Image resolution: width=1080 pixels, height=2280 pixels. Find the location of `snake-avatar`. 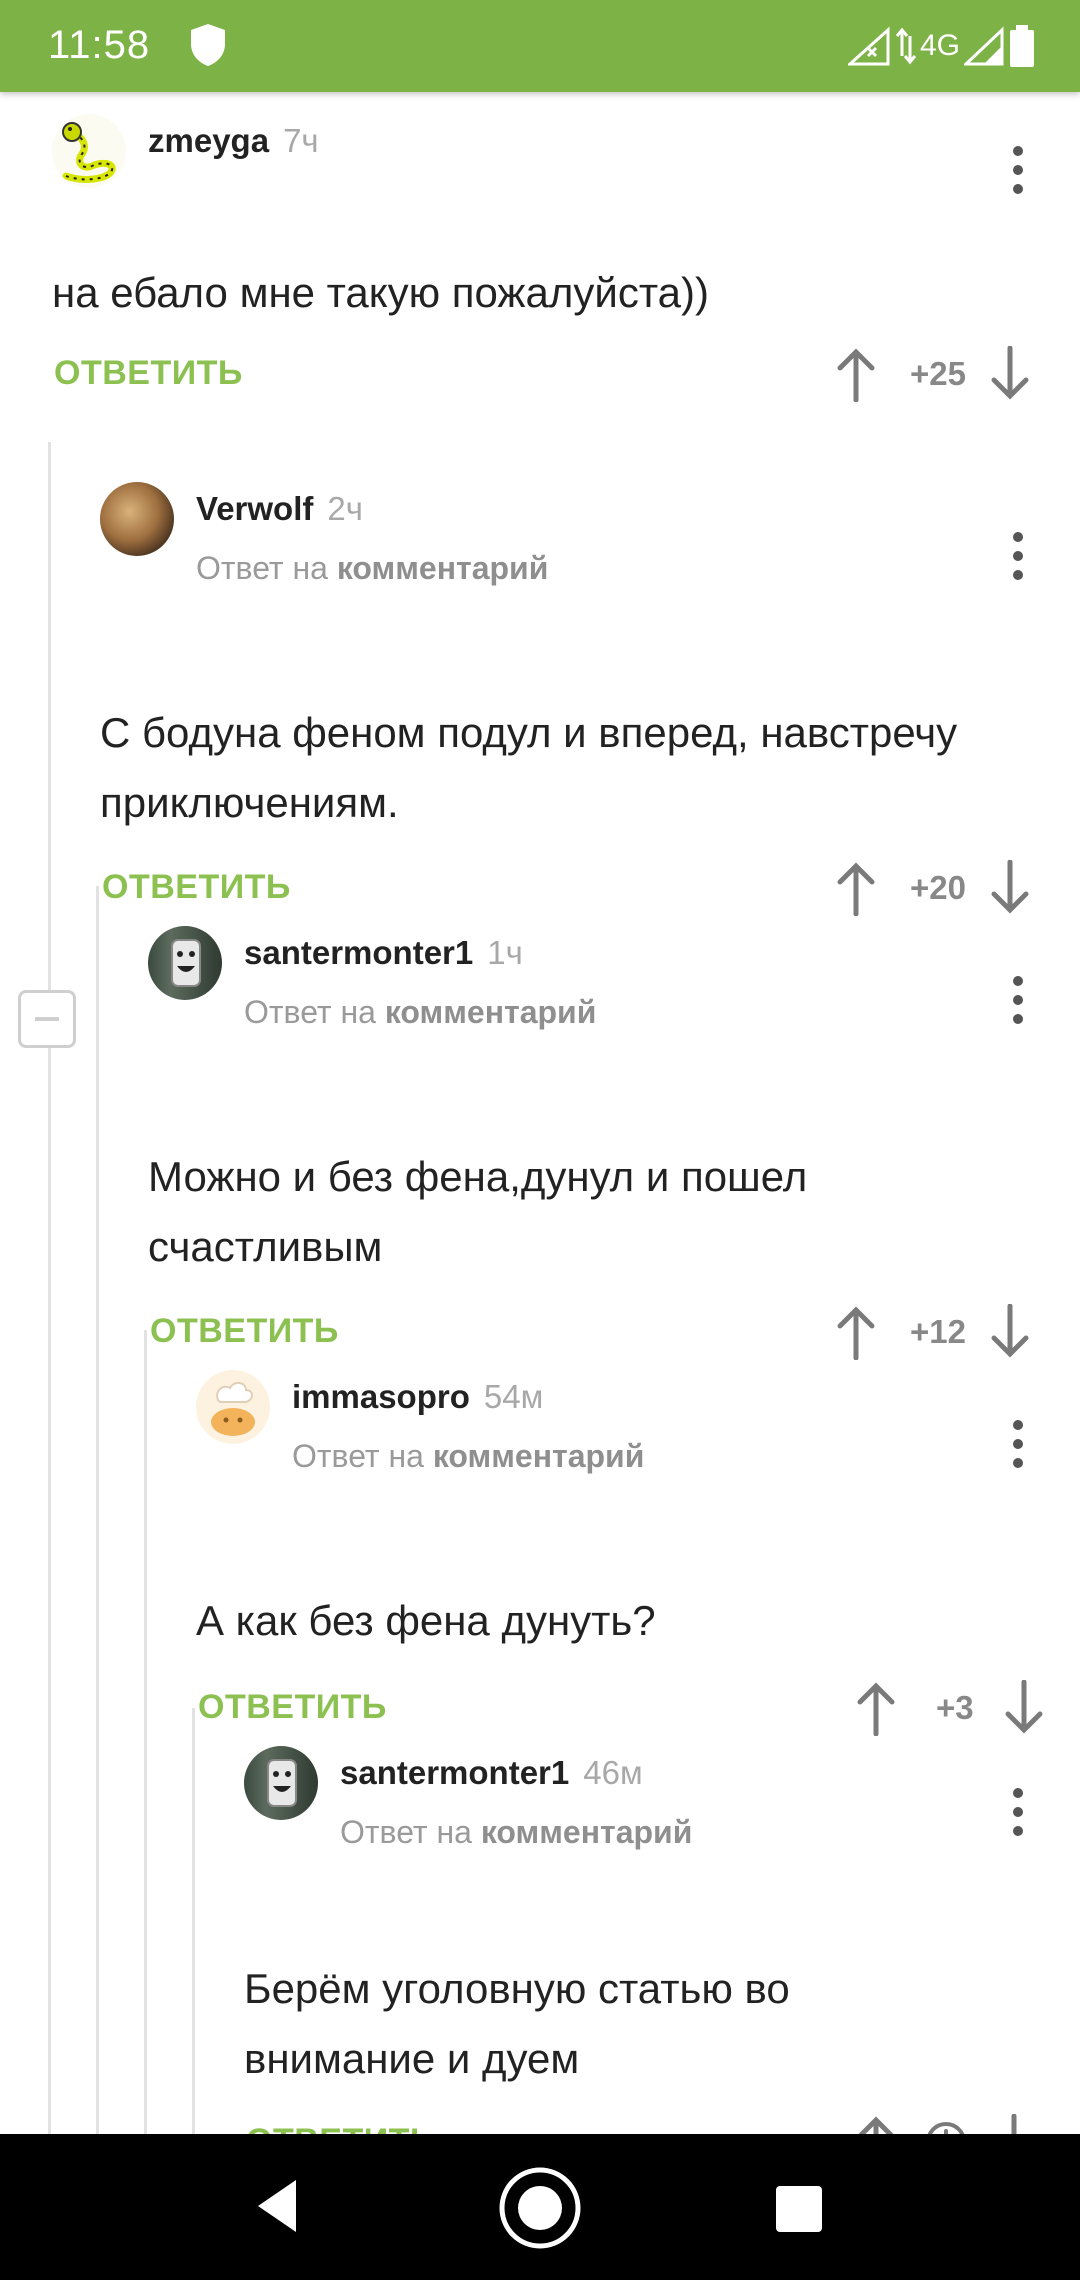

snake-avatar is located at coordinates (89, 151).